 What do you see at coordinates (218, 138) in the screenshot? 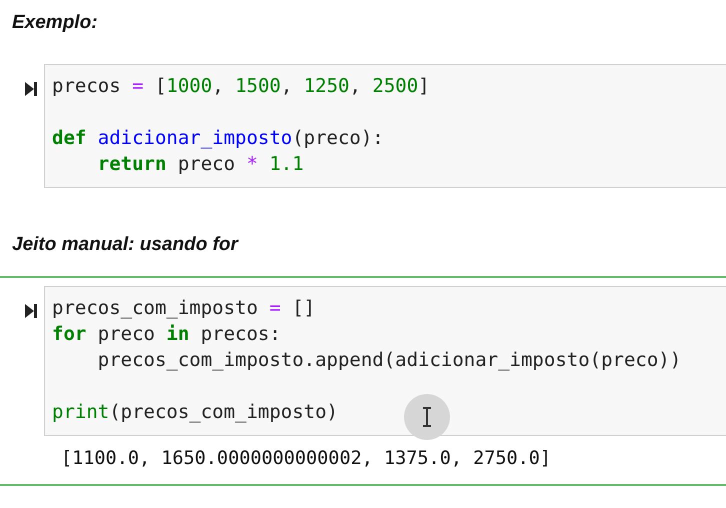
I see `code-line: def adicionar_imposto(preco):` at bounding box center [218, 138].